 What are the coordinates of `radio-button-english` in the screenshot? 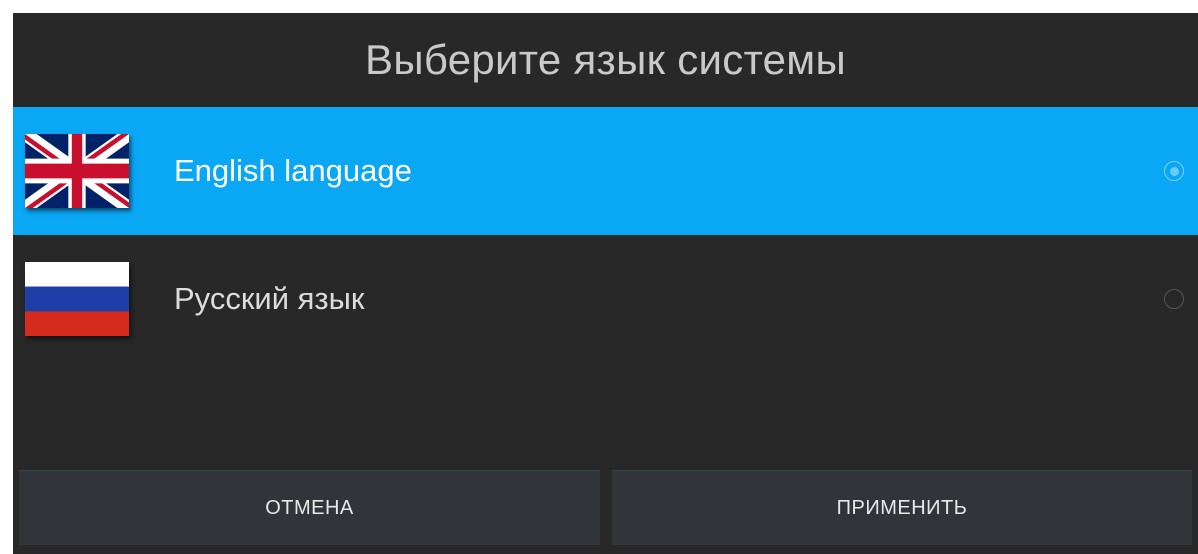 It's located at (1174, 171).